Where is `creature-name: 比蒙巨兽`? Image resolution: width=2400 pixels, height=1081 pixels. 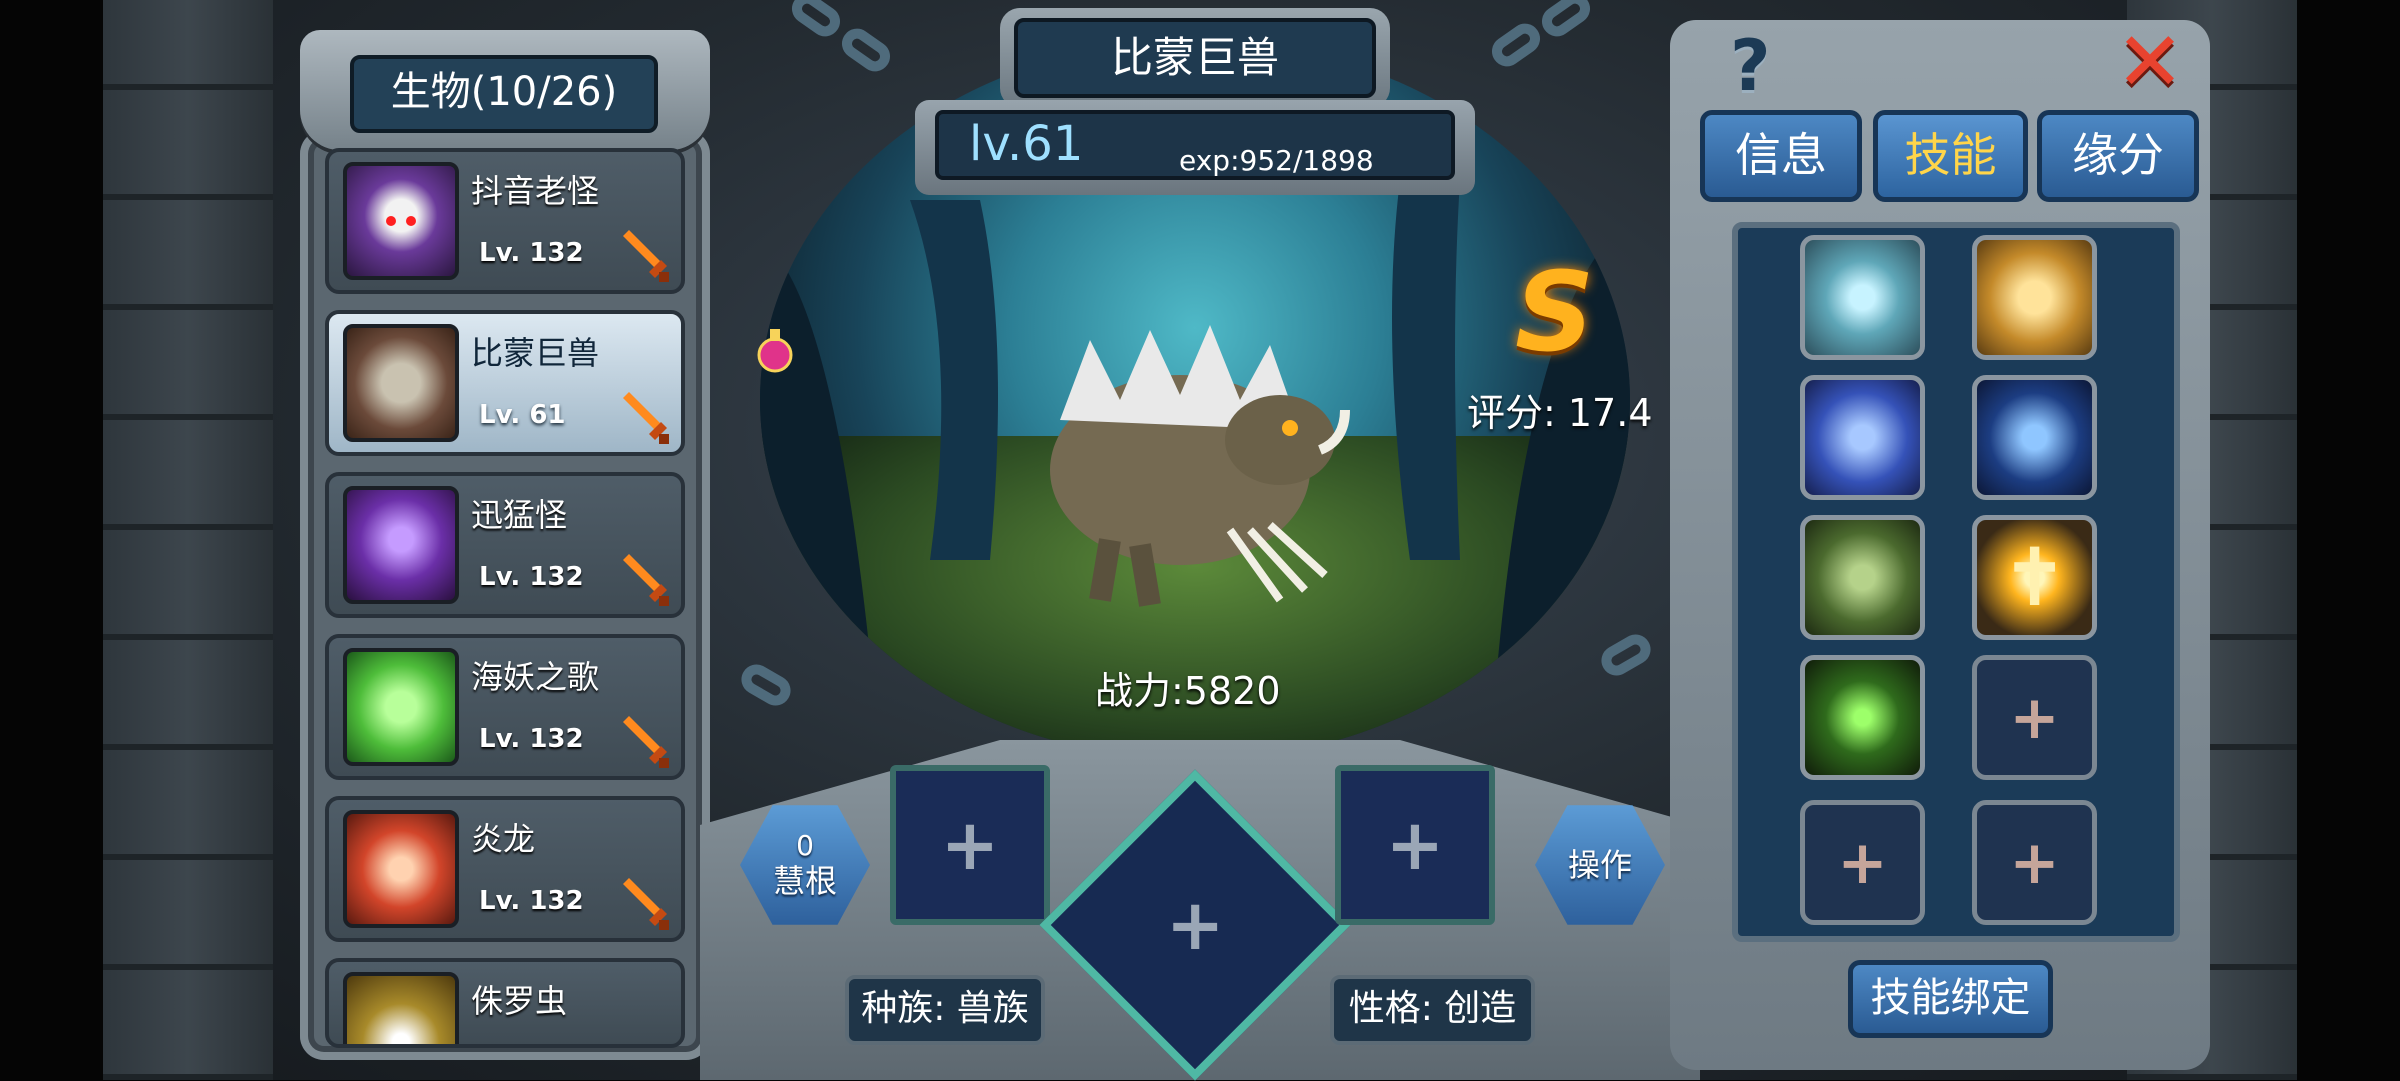 creature-name: 比蒙巨兽 is located at coordinates (535, 353).